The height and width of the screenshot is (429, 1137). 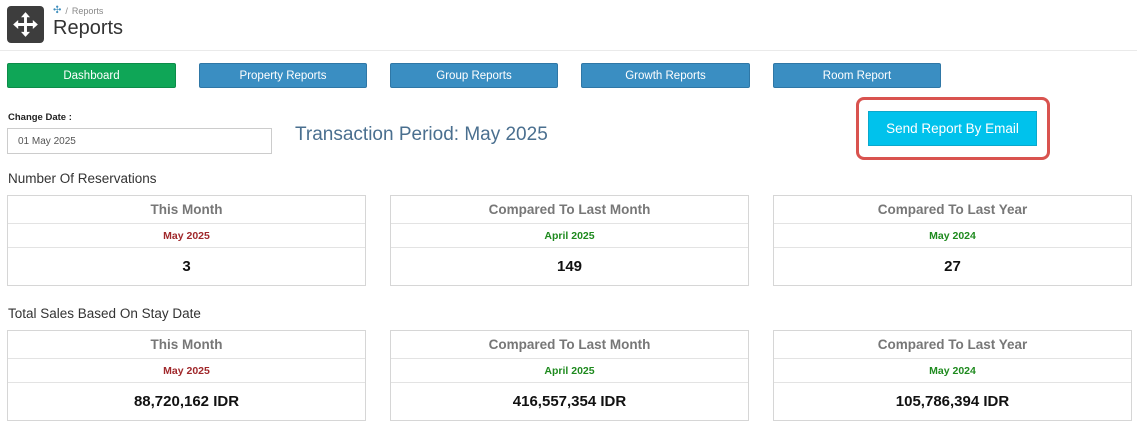 What do you see at coordinates (87, 11) in the screenshot?
I see `breadcrumb-current: Reports` at bounding box center [87, 11].